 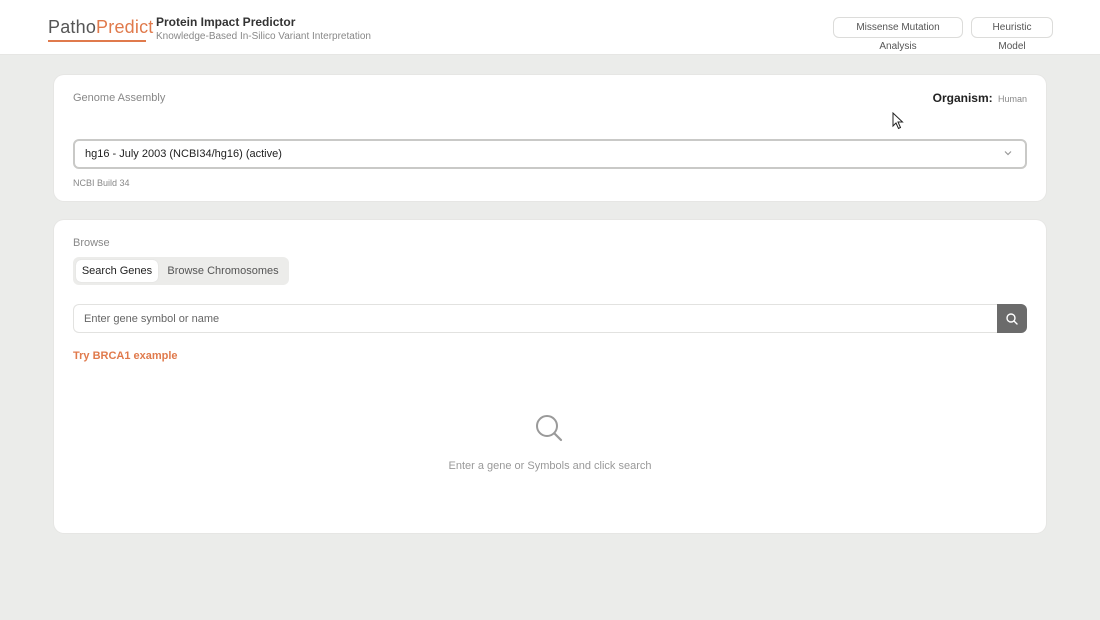 I want to click on mouse-cursor-icon, so click(x=898, y=123).